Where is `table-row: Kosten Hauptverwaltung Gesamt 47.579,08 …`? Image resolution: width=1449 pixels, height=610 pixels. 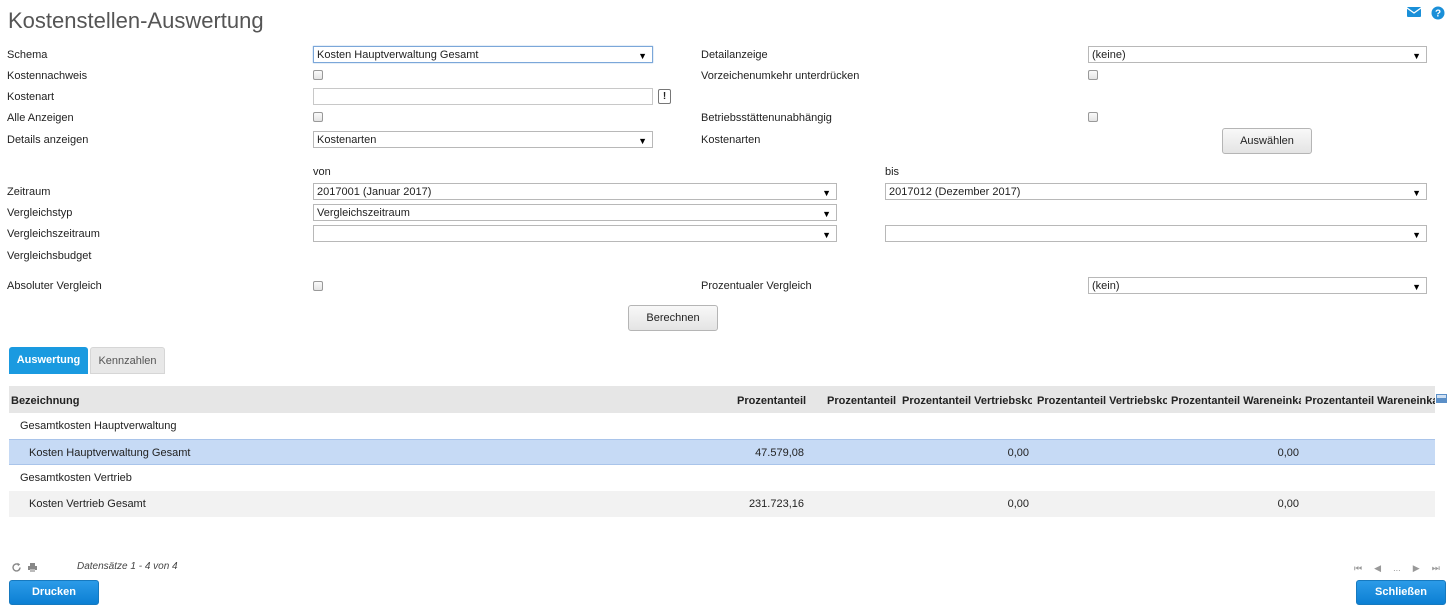
table-row: Kosten Hauptverwaltung Gesamt 47.579,08 … is located at coordinates (722, 452).